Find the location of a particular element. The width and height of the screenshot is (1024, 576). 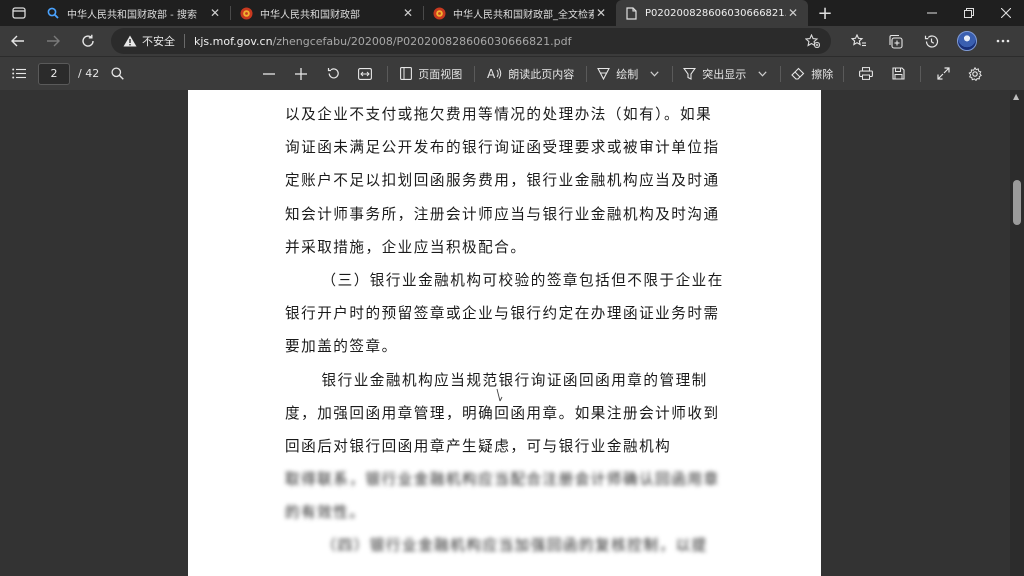

browser-actions is located at coordinates (931, 41).